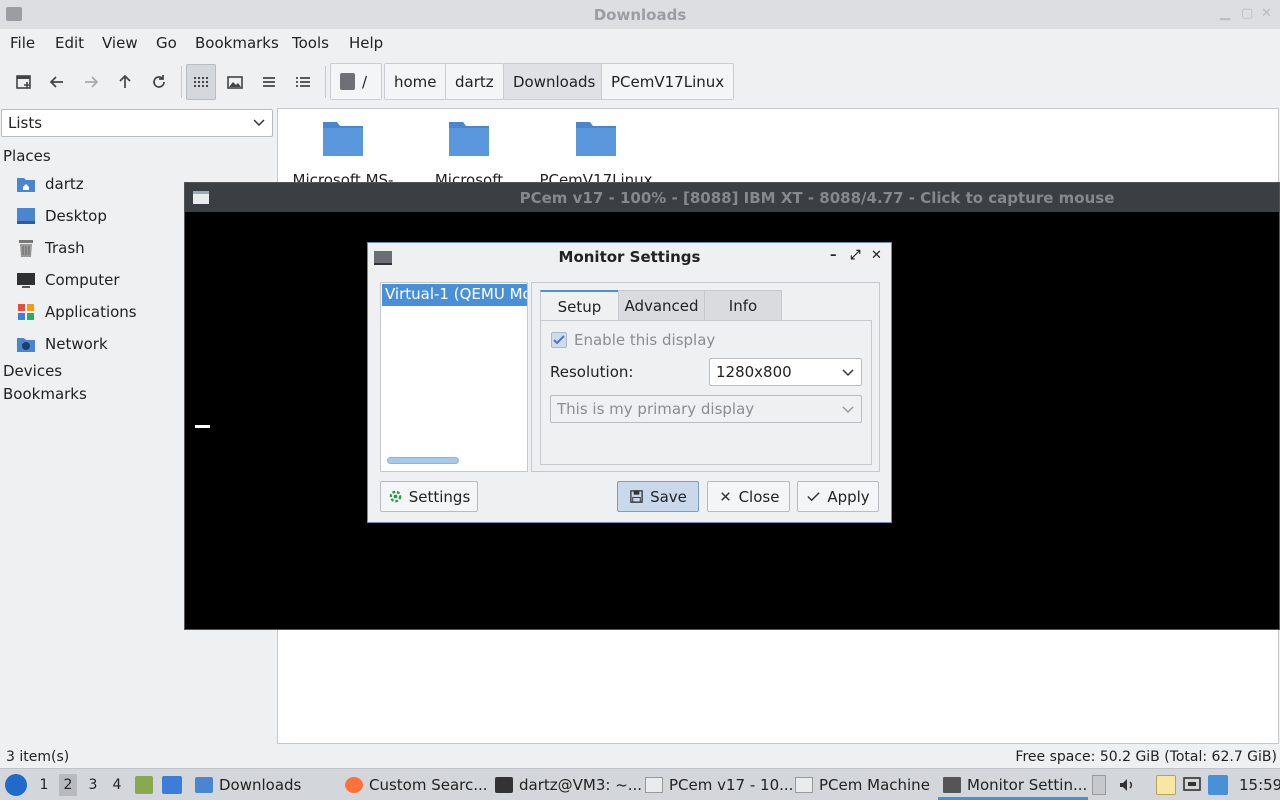 This screenshot has height=800, width=1280. I want to click on place-computer: Computer, so click(68, 280).